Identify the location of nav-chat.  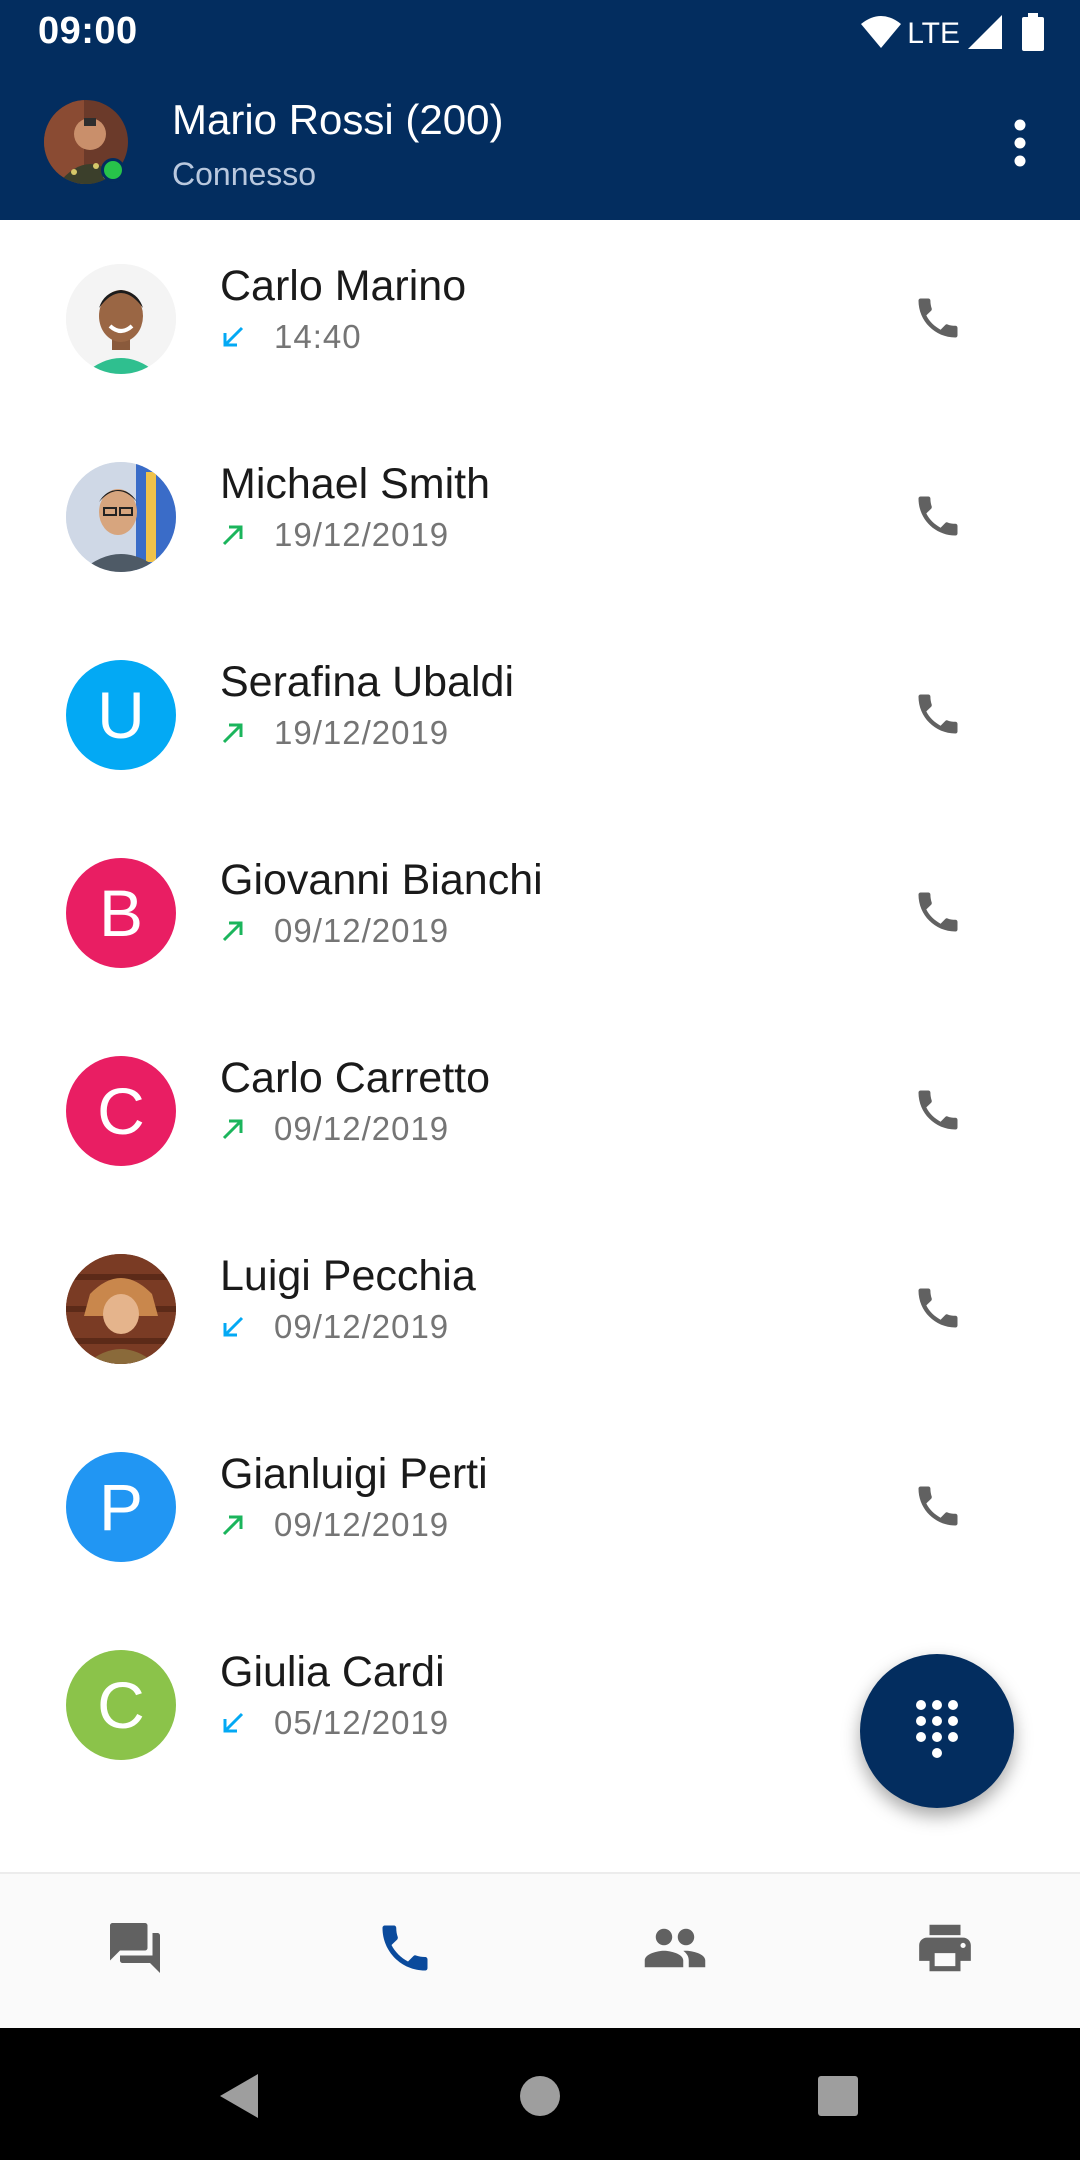
(135, 1950).